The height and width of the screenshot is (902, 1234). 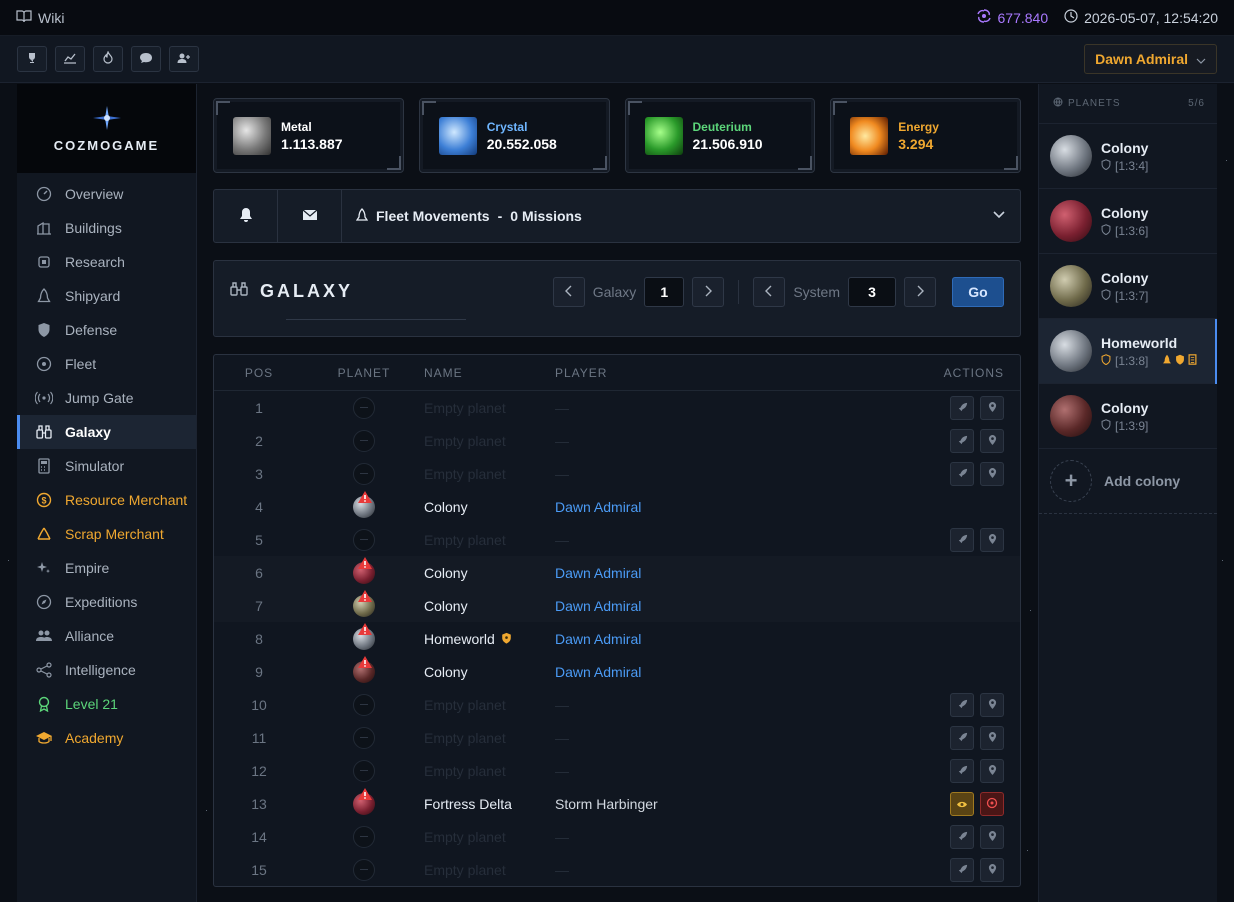 I want to click on table-row: 1 Empty planet —, so click(x=617, y=407).